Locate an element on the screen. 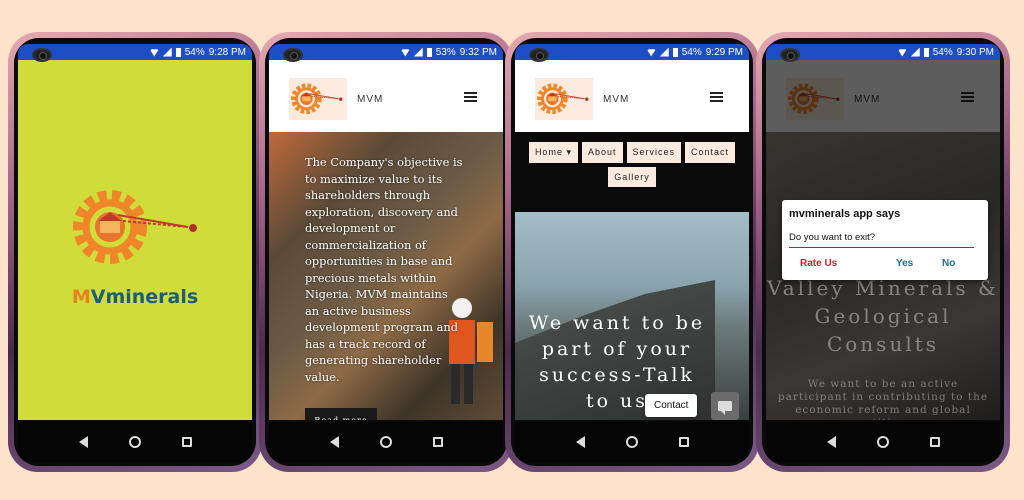 The height and width of the screenshot is (500, 1024). clock: 9:32 PM is located at coordinates (478, 52).